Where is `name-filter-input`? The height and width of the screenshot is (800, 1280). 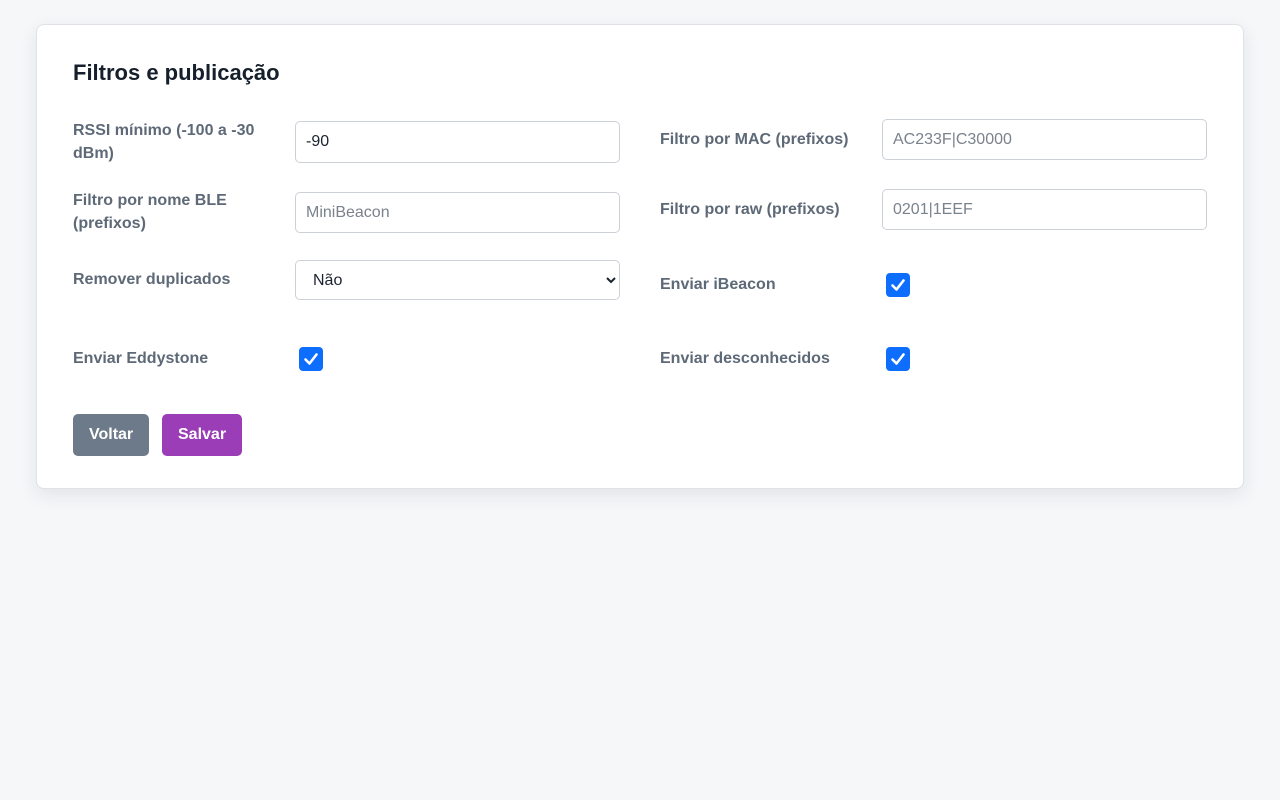
name-filter-input is located at coordinates (457, 212).